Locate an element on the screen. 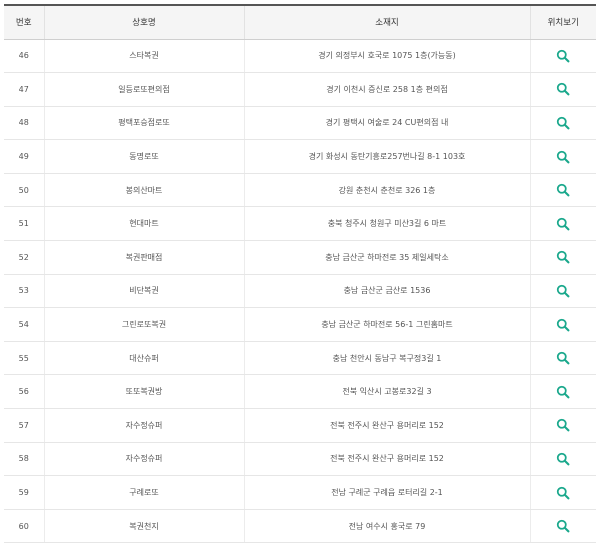 The image size is (600, 545). cell-store-name: 스타복권 is located at coordinates (143, 56).